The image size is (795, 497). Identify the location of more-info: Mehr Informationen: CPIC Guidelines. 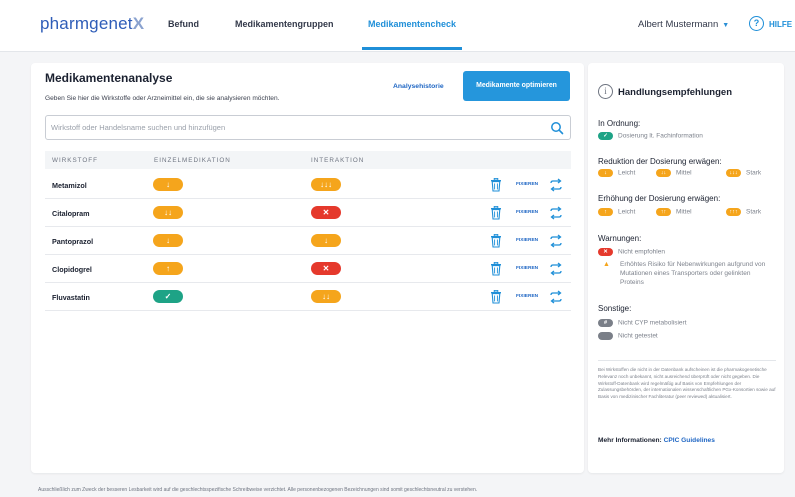
(656, 440).